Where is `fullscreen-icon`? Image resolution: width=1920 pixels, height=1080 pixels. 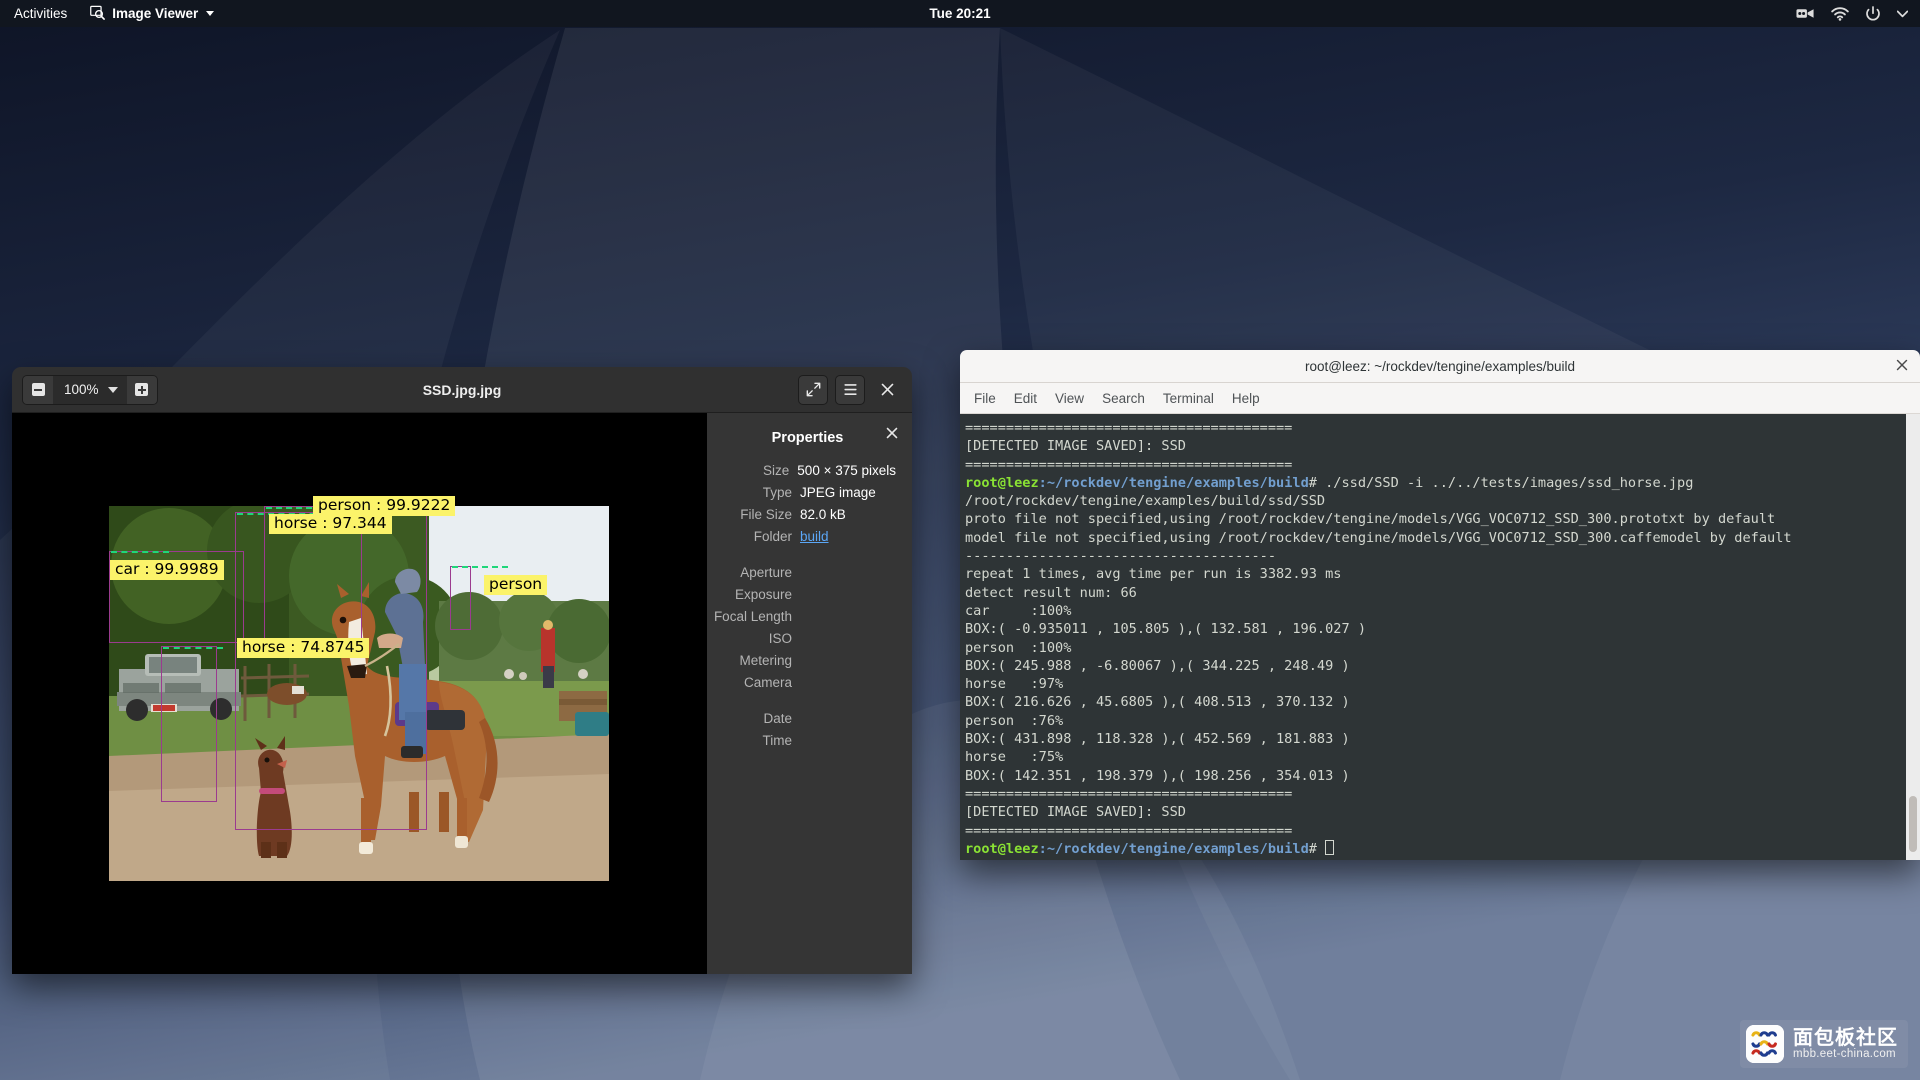 fullscreen-icon is located at coordinates (813, 389).